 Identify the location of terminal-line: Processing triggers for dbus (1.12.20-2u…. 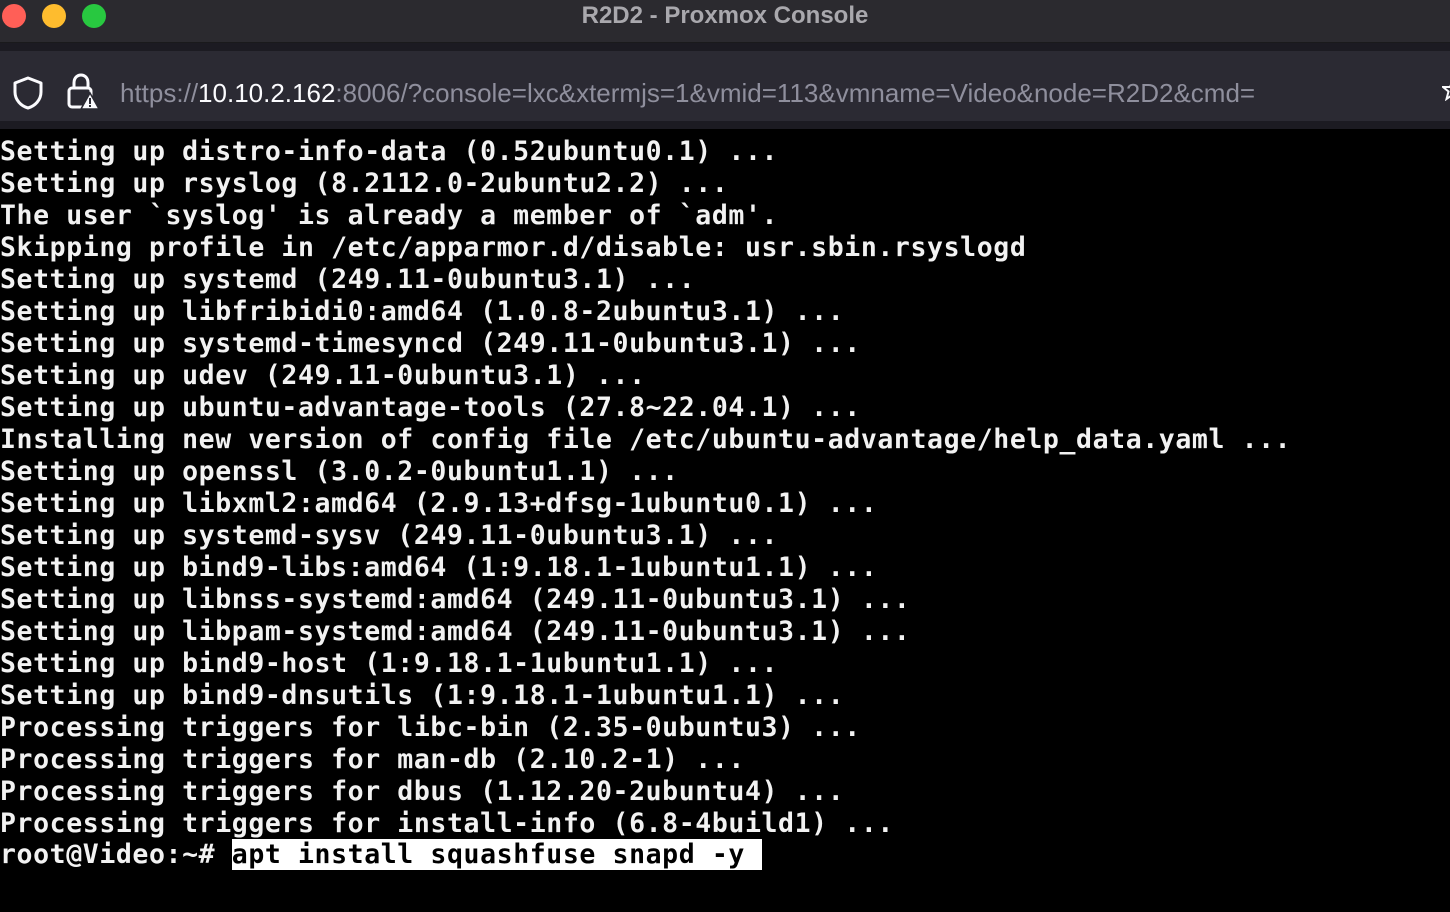
(422, 791).